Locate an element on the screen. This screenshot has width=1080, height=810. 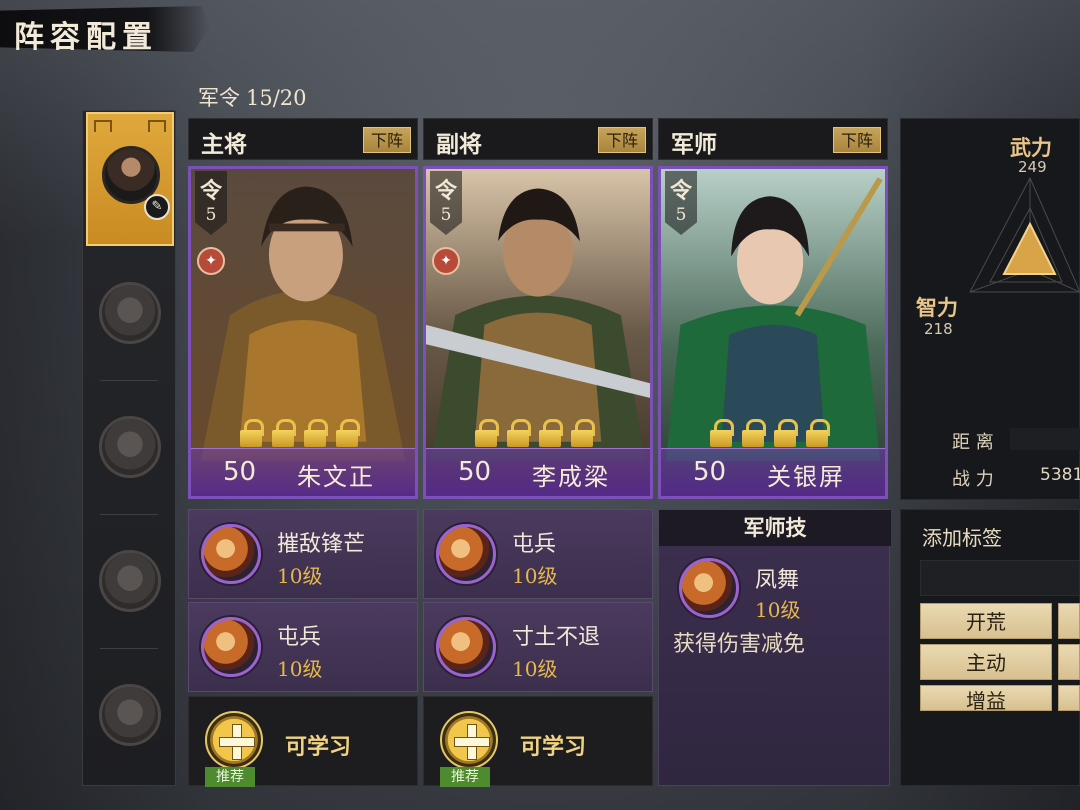
role-label: 副将 is located at coordinates (459, 144).